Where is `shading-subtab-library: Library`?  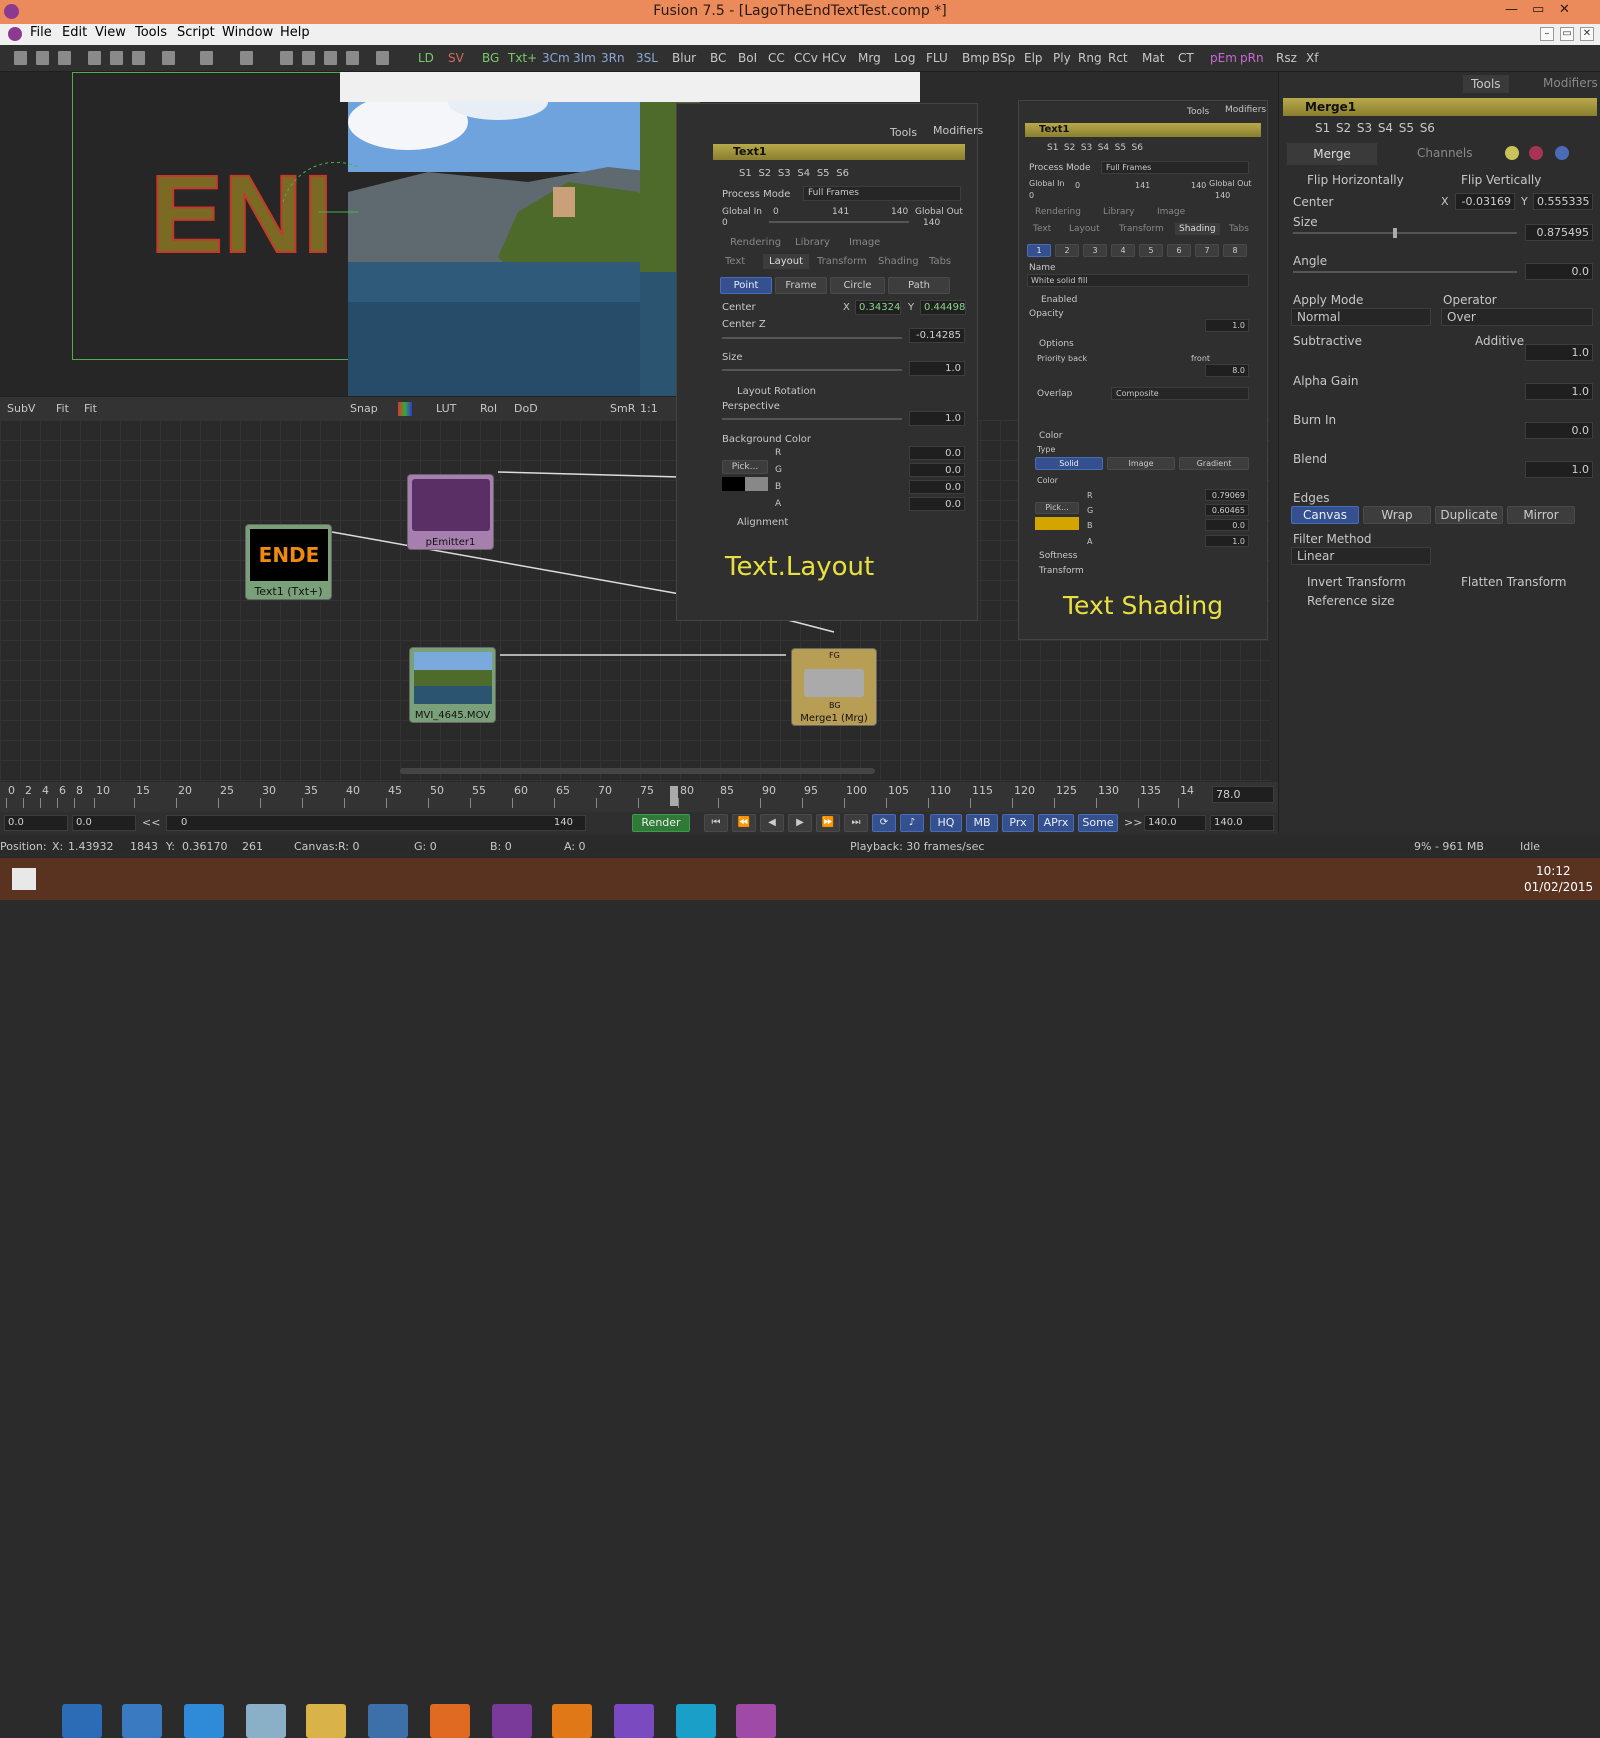
shading-subtab-library: Library is located at coordinates (1118, 212).